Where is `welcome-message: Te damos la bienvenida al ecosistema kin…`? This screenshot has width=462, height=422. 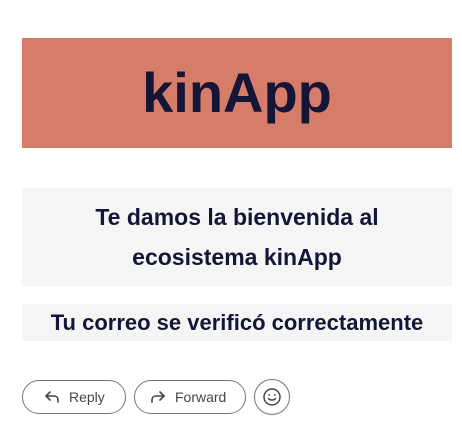
welcome-message: Te damos la bienvenida al ecosistema kin… is located at coordinates (237, 237).